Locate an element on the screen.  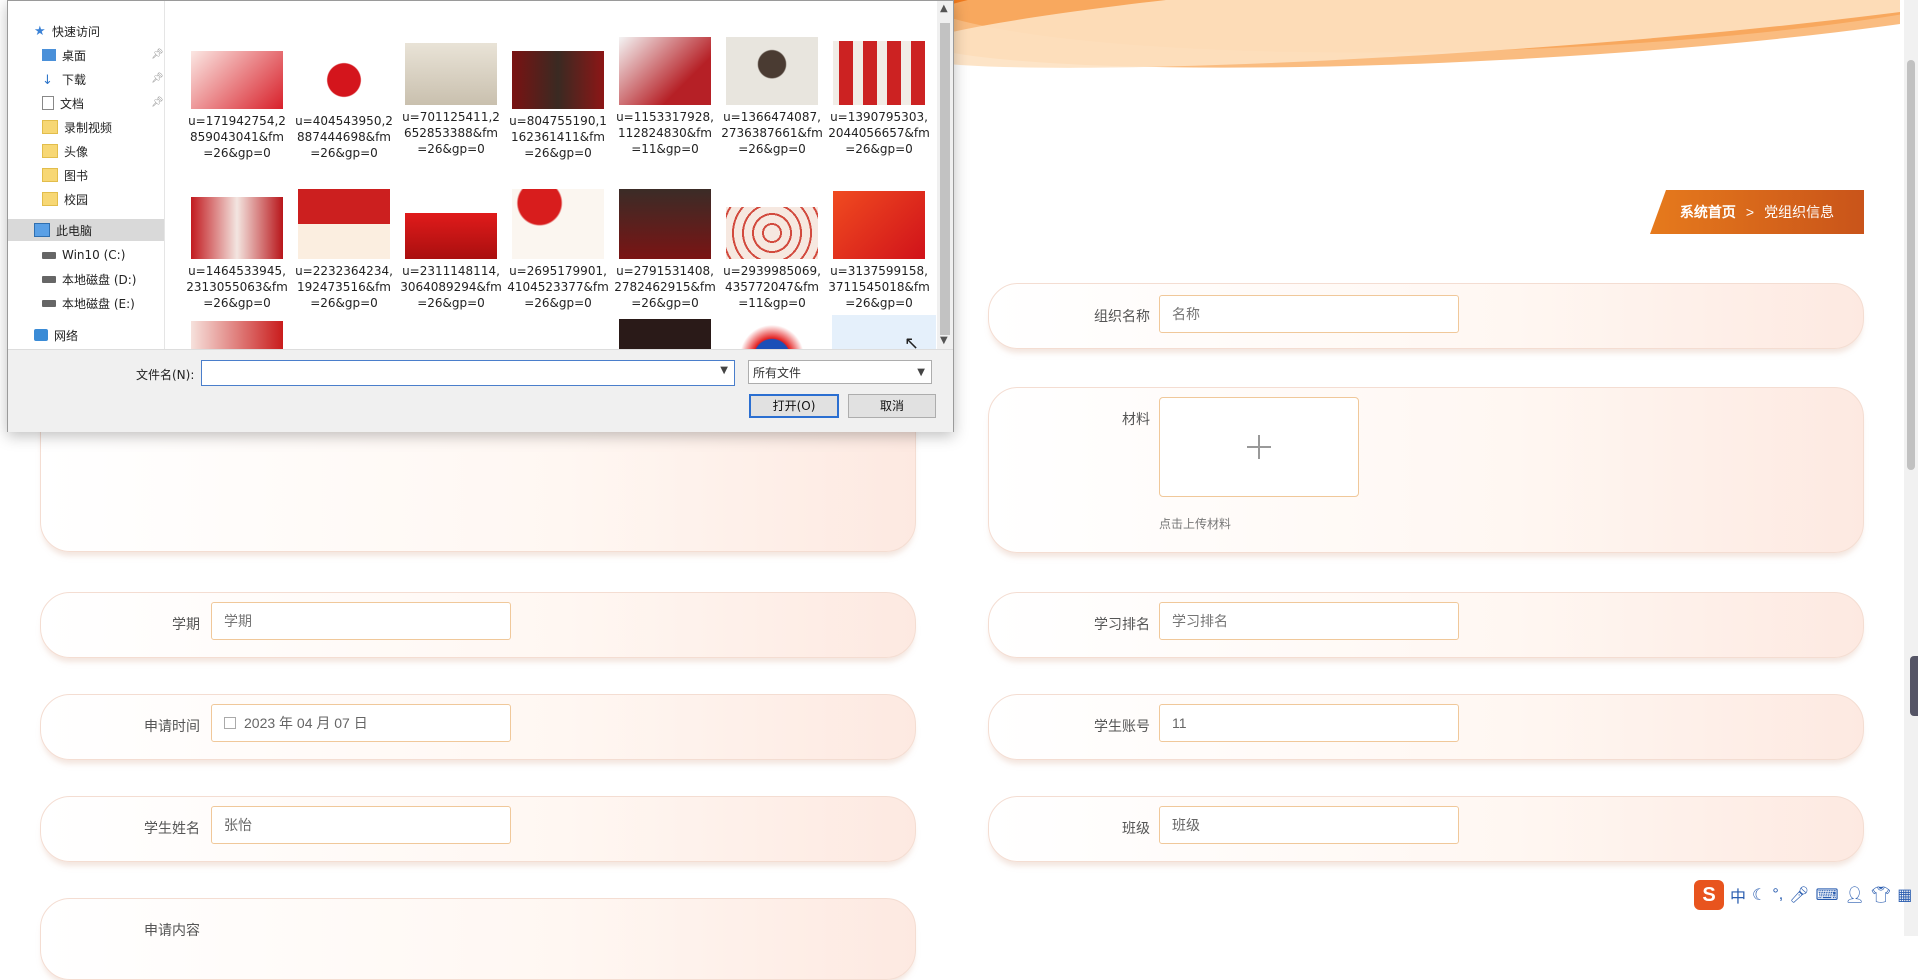
file-item: u=1366474087,2736387661&fm=26&gp=0 is located at coordinates (772, 97).